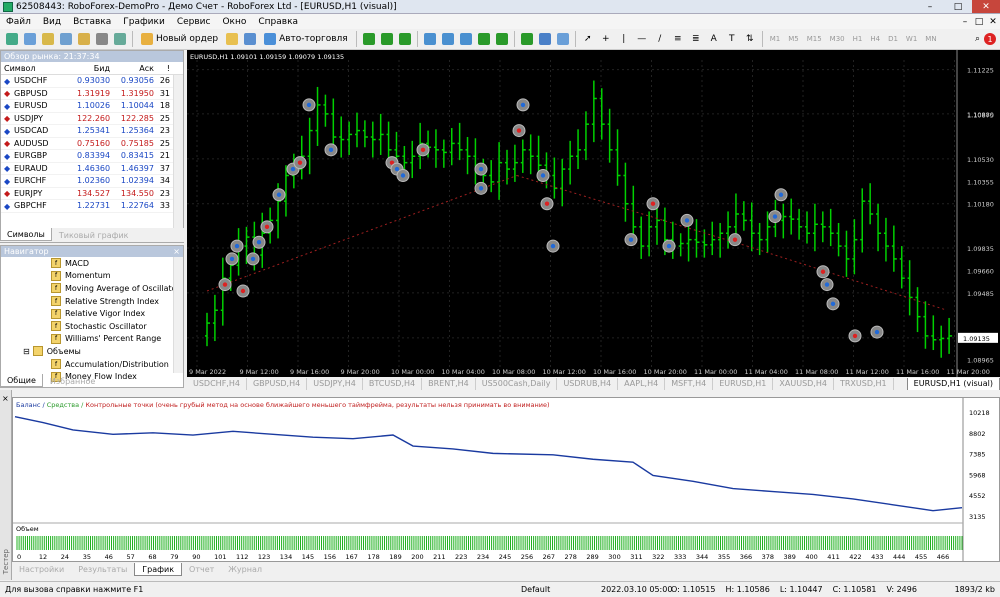  Describe the element at coordinates (977, 39) in the screenshot. I see `search-icon: ⌕` at that location.